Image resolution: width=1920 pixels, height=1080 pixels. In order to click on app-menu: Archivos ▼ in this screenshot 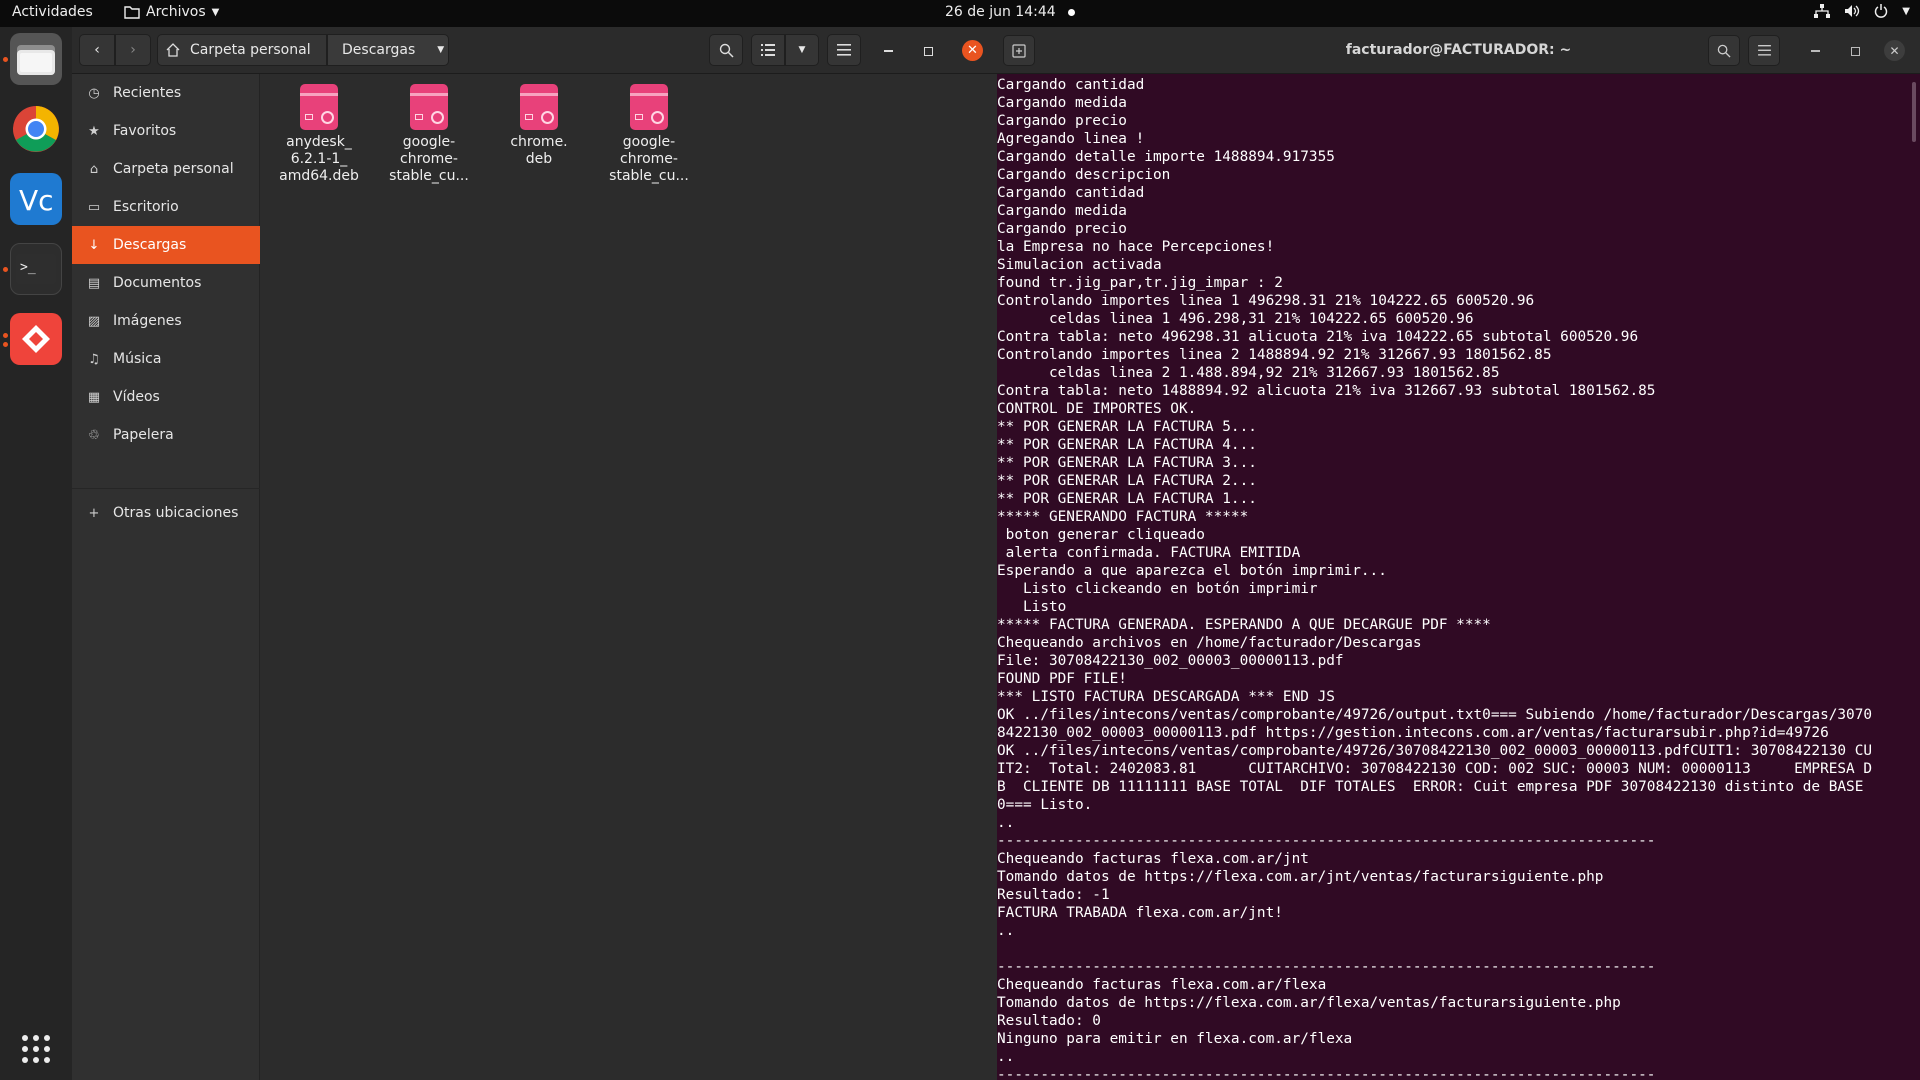, I will do `click(171, 12)`.